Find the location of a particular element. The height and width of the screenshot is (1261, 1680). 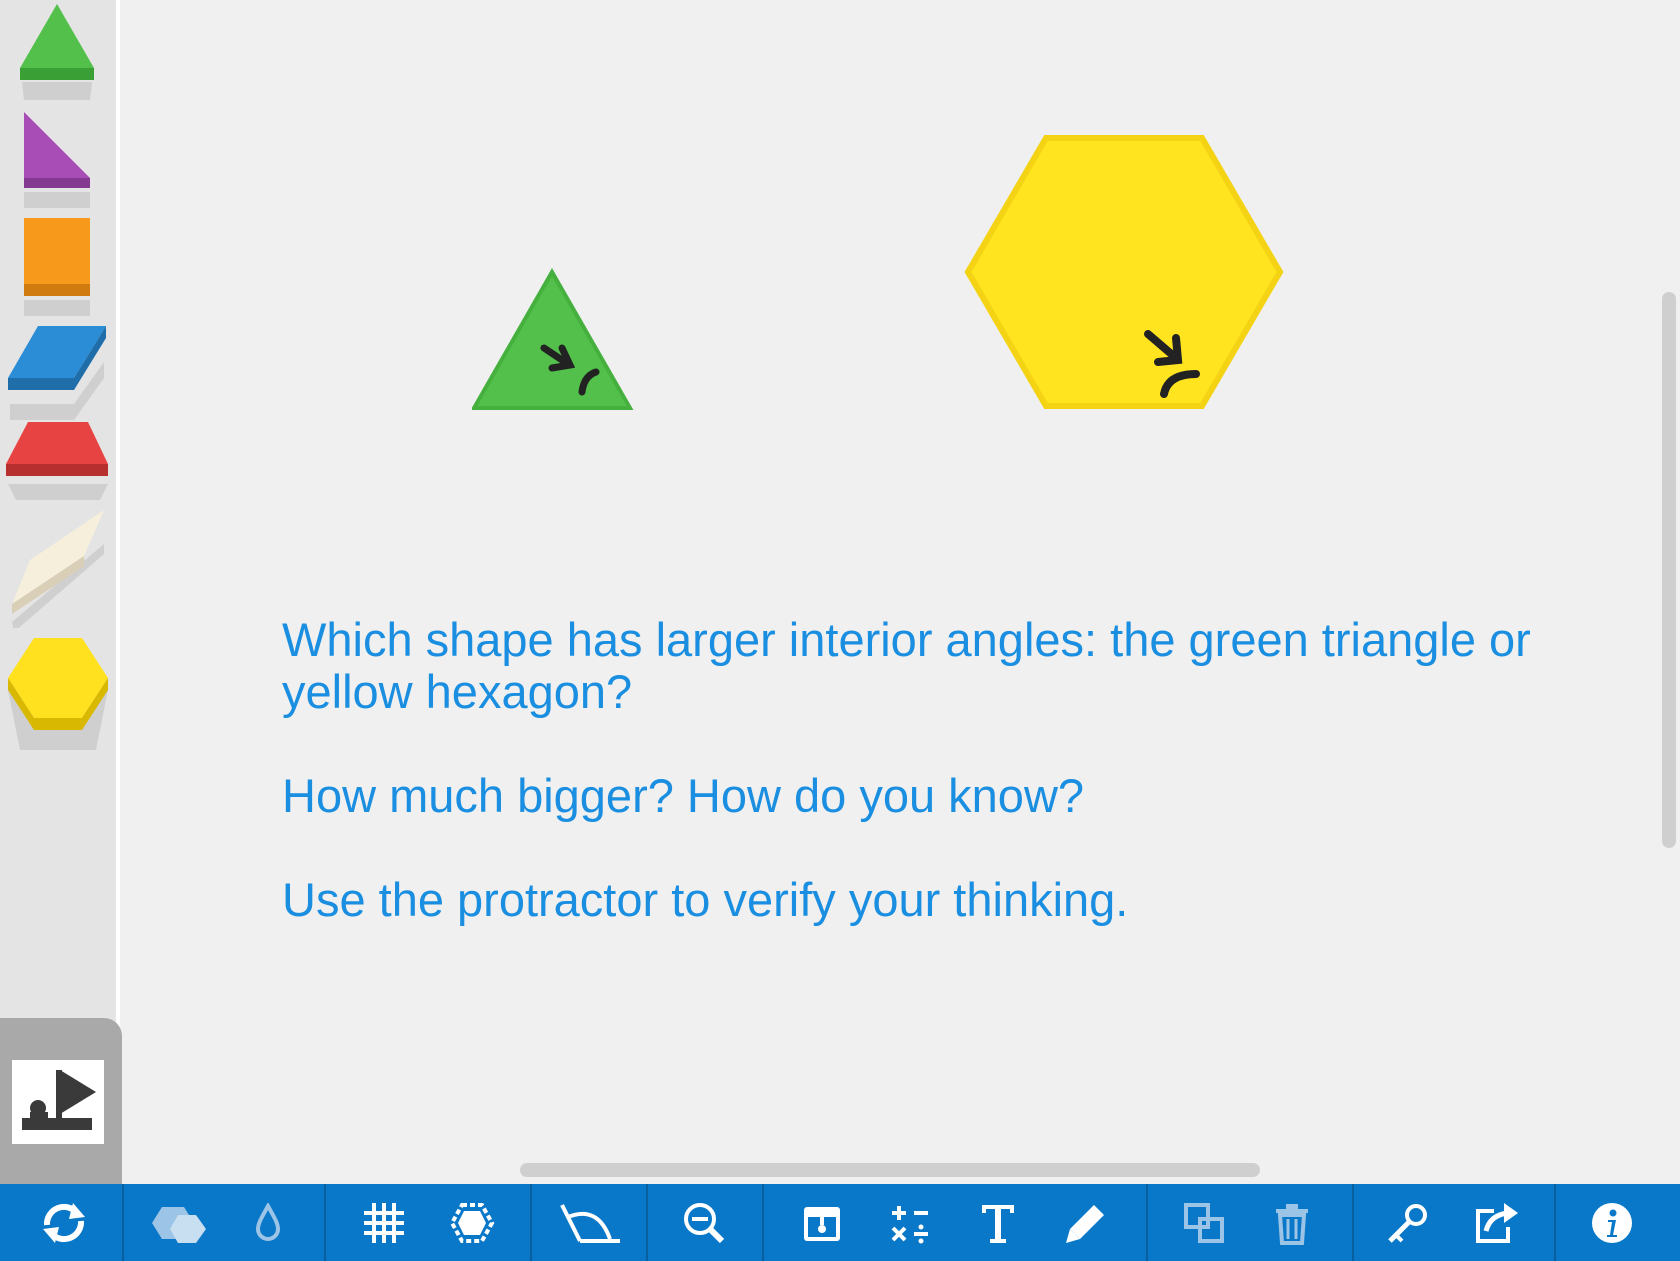

pencil-button is located at coordinates (1086, 1222).